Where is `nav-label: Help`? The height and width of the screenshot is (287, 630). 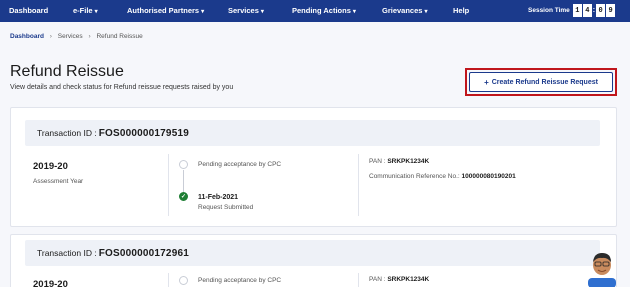
nav-label: Help is located at coordinates (461, 10).